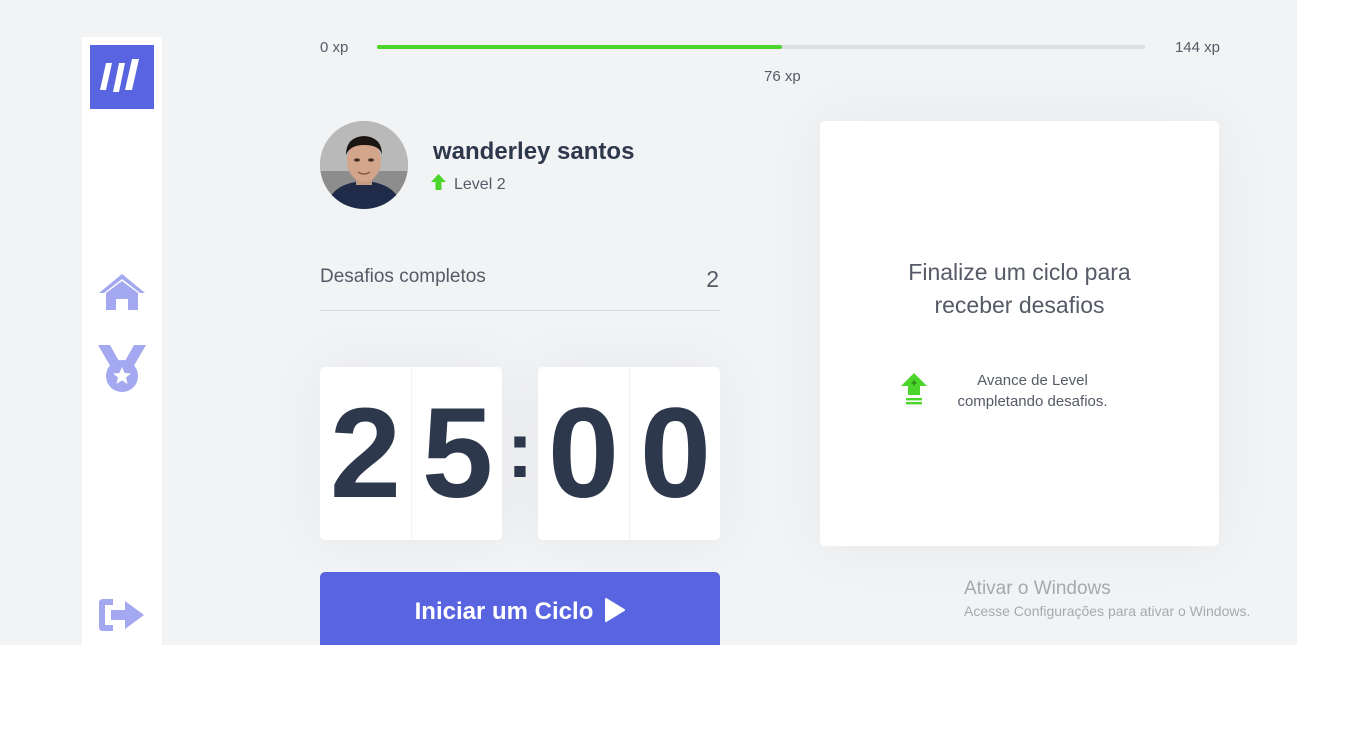 This screenshot has height=734, width=1366. What do you see at coordinates (1032, 401) in the screenshot?
I see `challenge-box-hint-line2: completando desafios.` at bounding box center [1032, 401].